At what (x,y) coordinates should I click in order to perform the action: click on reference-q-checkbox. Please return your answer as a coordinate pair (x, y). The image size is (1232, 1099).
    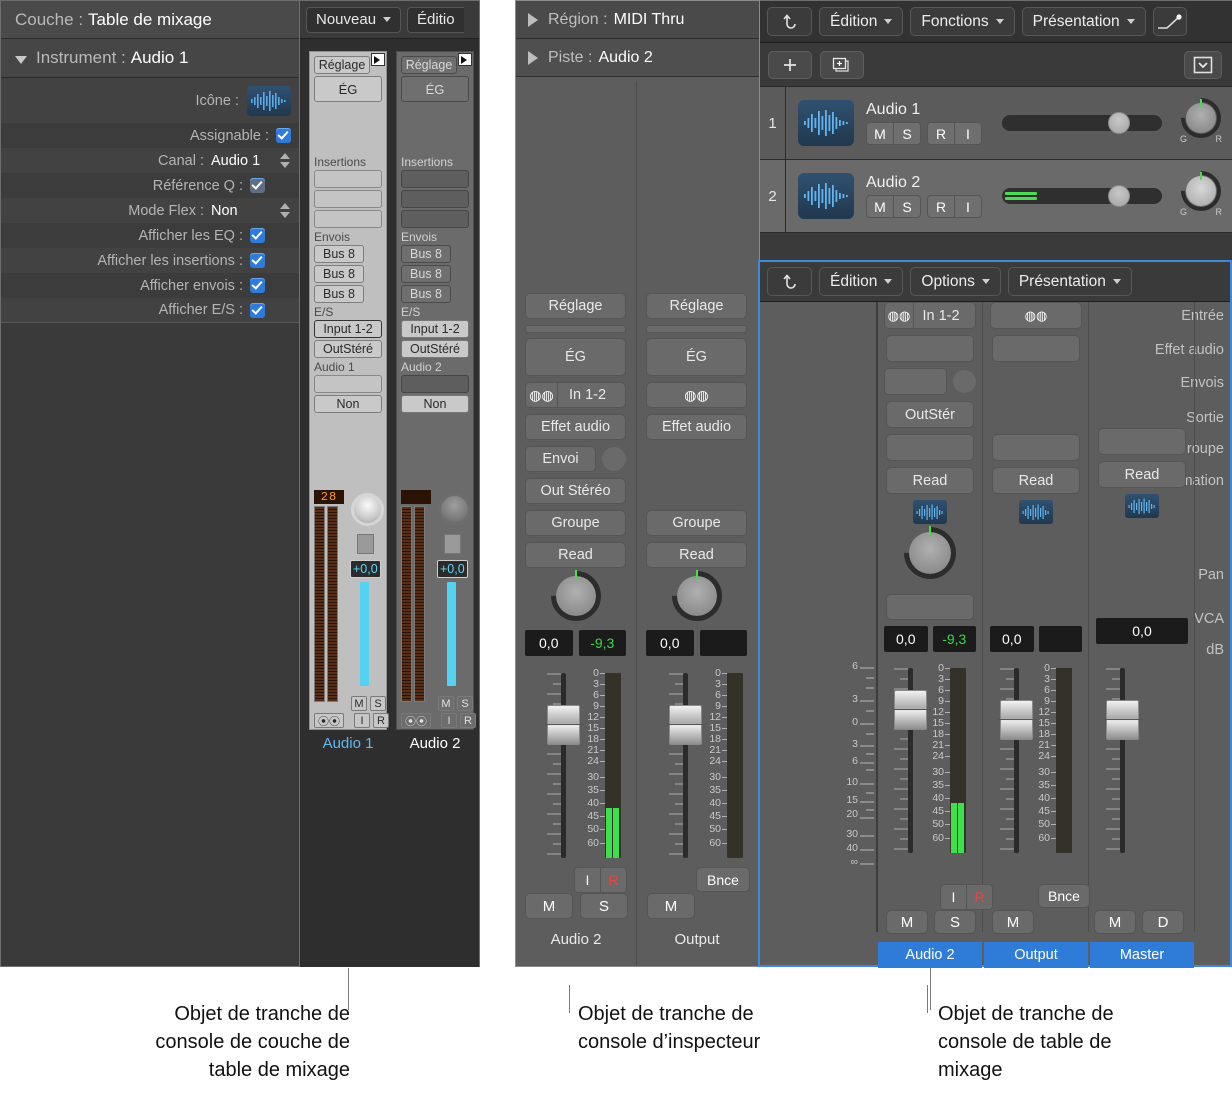
    Looking at the image, I should click on (257, 185).